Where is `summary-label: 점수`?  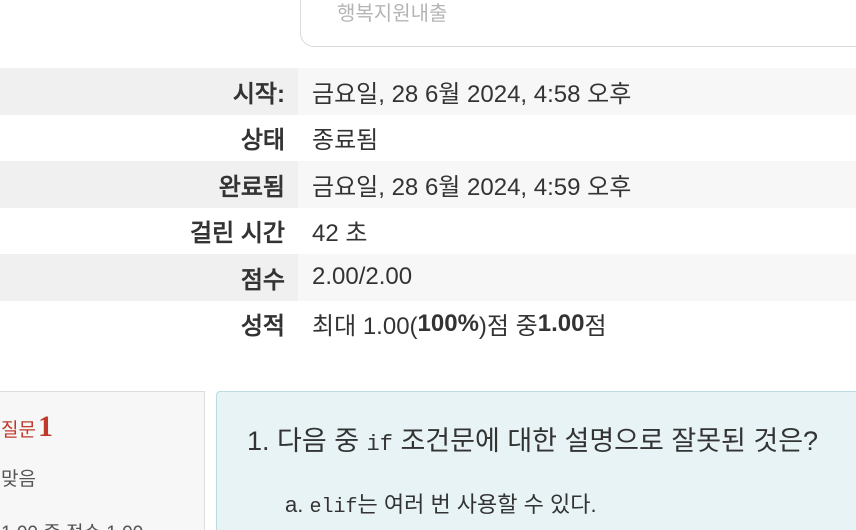 summary-label: 점수 is located at coordinates (149, 277).